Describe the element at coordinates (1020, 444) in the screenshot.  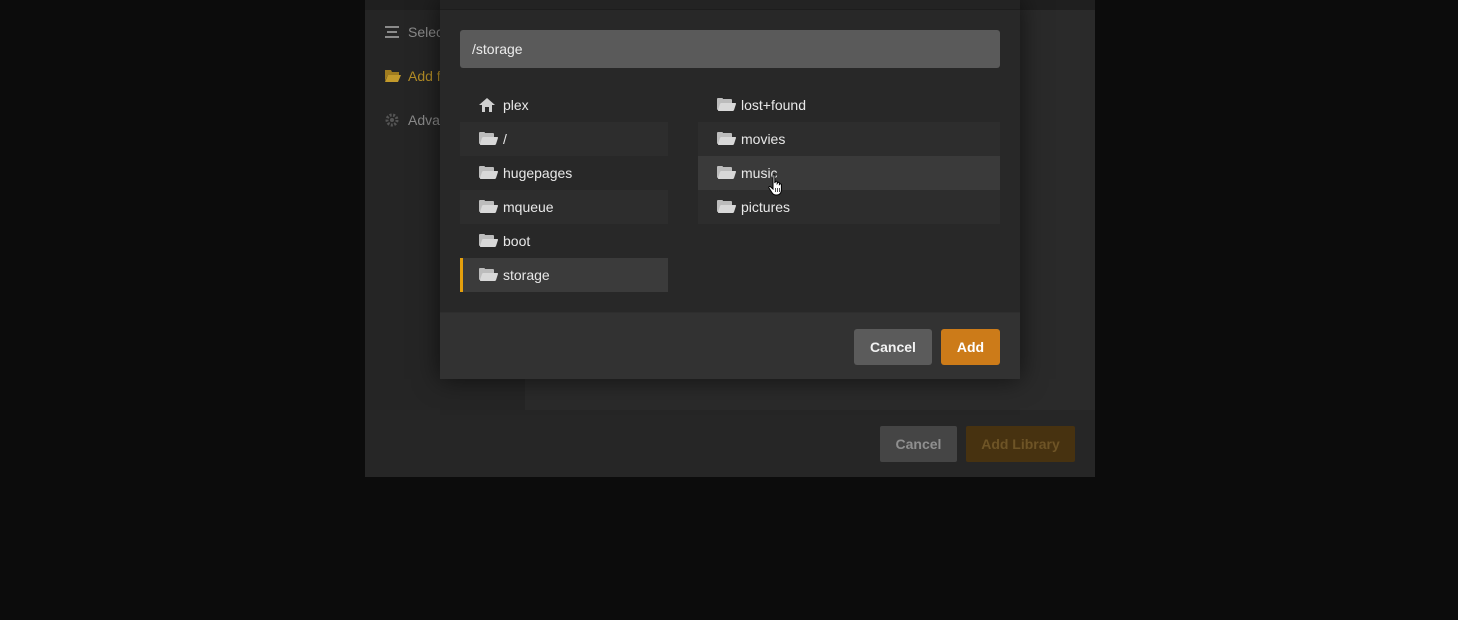
I see `add-library-button: Add Library` at that location.